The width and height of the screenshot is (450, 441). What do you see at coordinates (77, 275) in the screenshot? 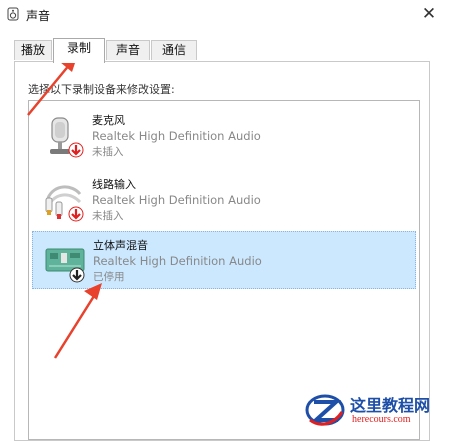
I see `black-down-arrow-badge` at bounding box center [77, 275].